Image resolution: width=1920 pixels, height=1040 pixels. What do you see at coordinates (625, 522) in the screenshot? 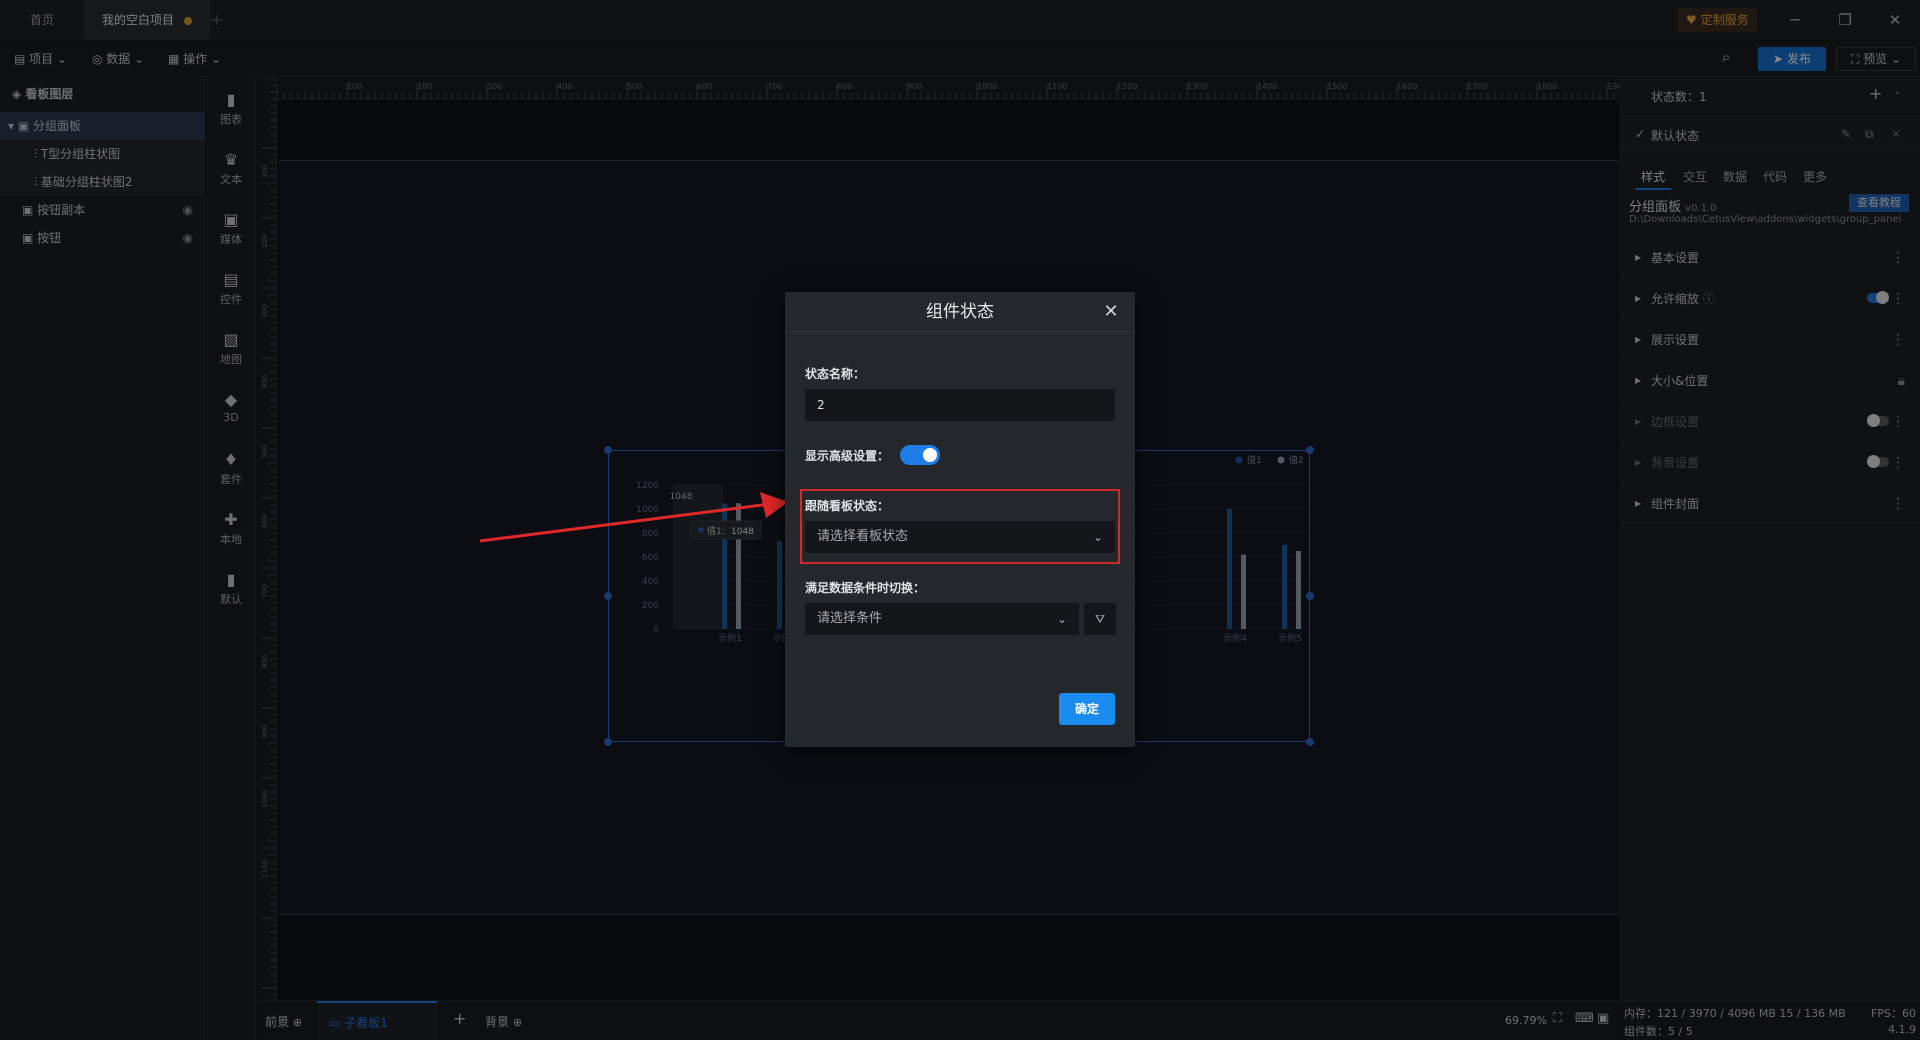
I see `arrow-line` at bounding box center [625, 522].